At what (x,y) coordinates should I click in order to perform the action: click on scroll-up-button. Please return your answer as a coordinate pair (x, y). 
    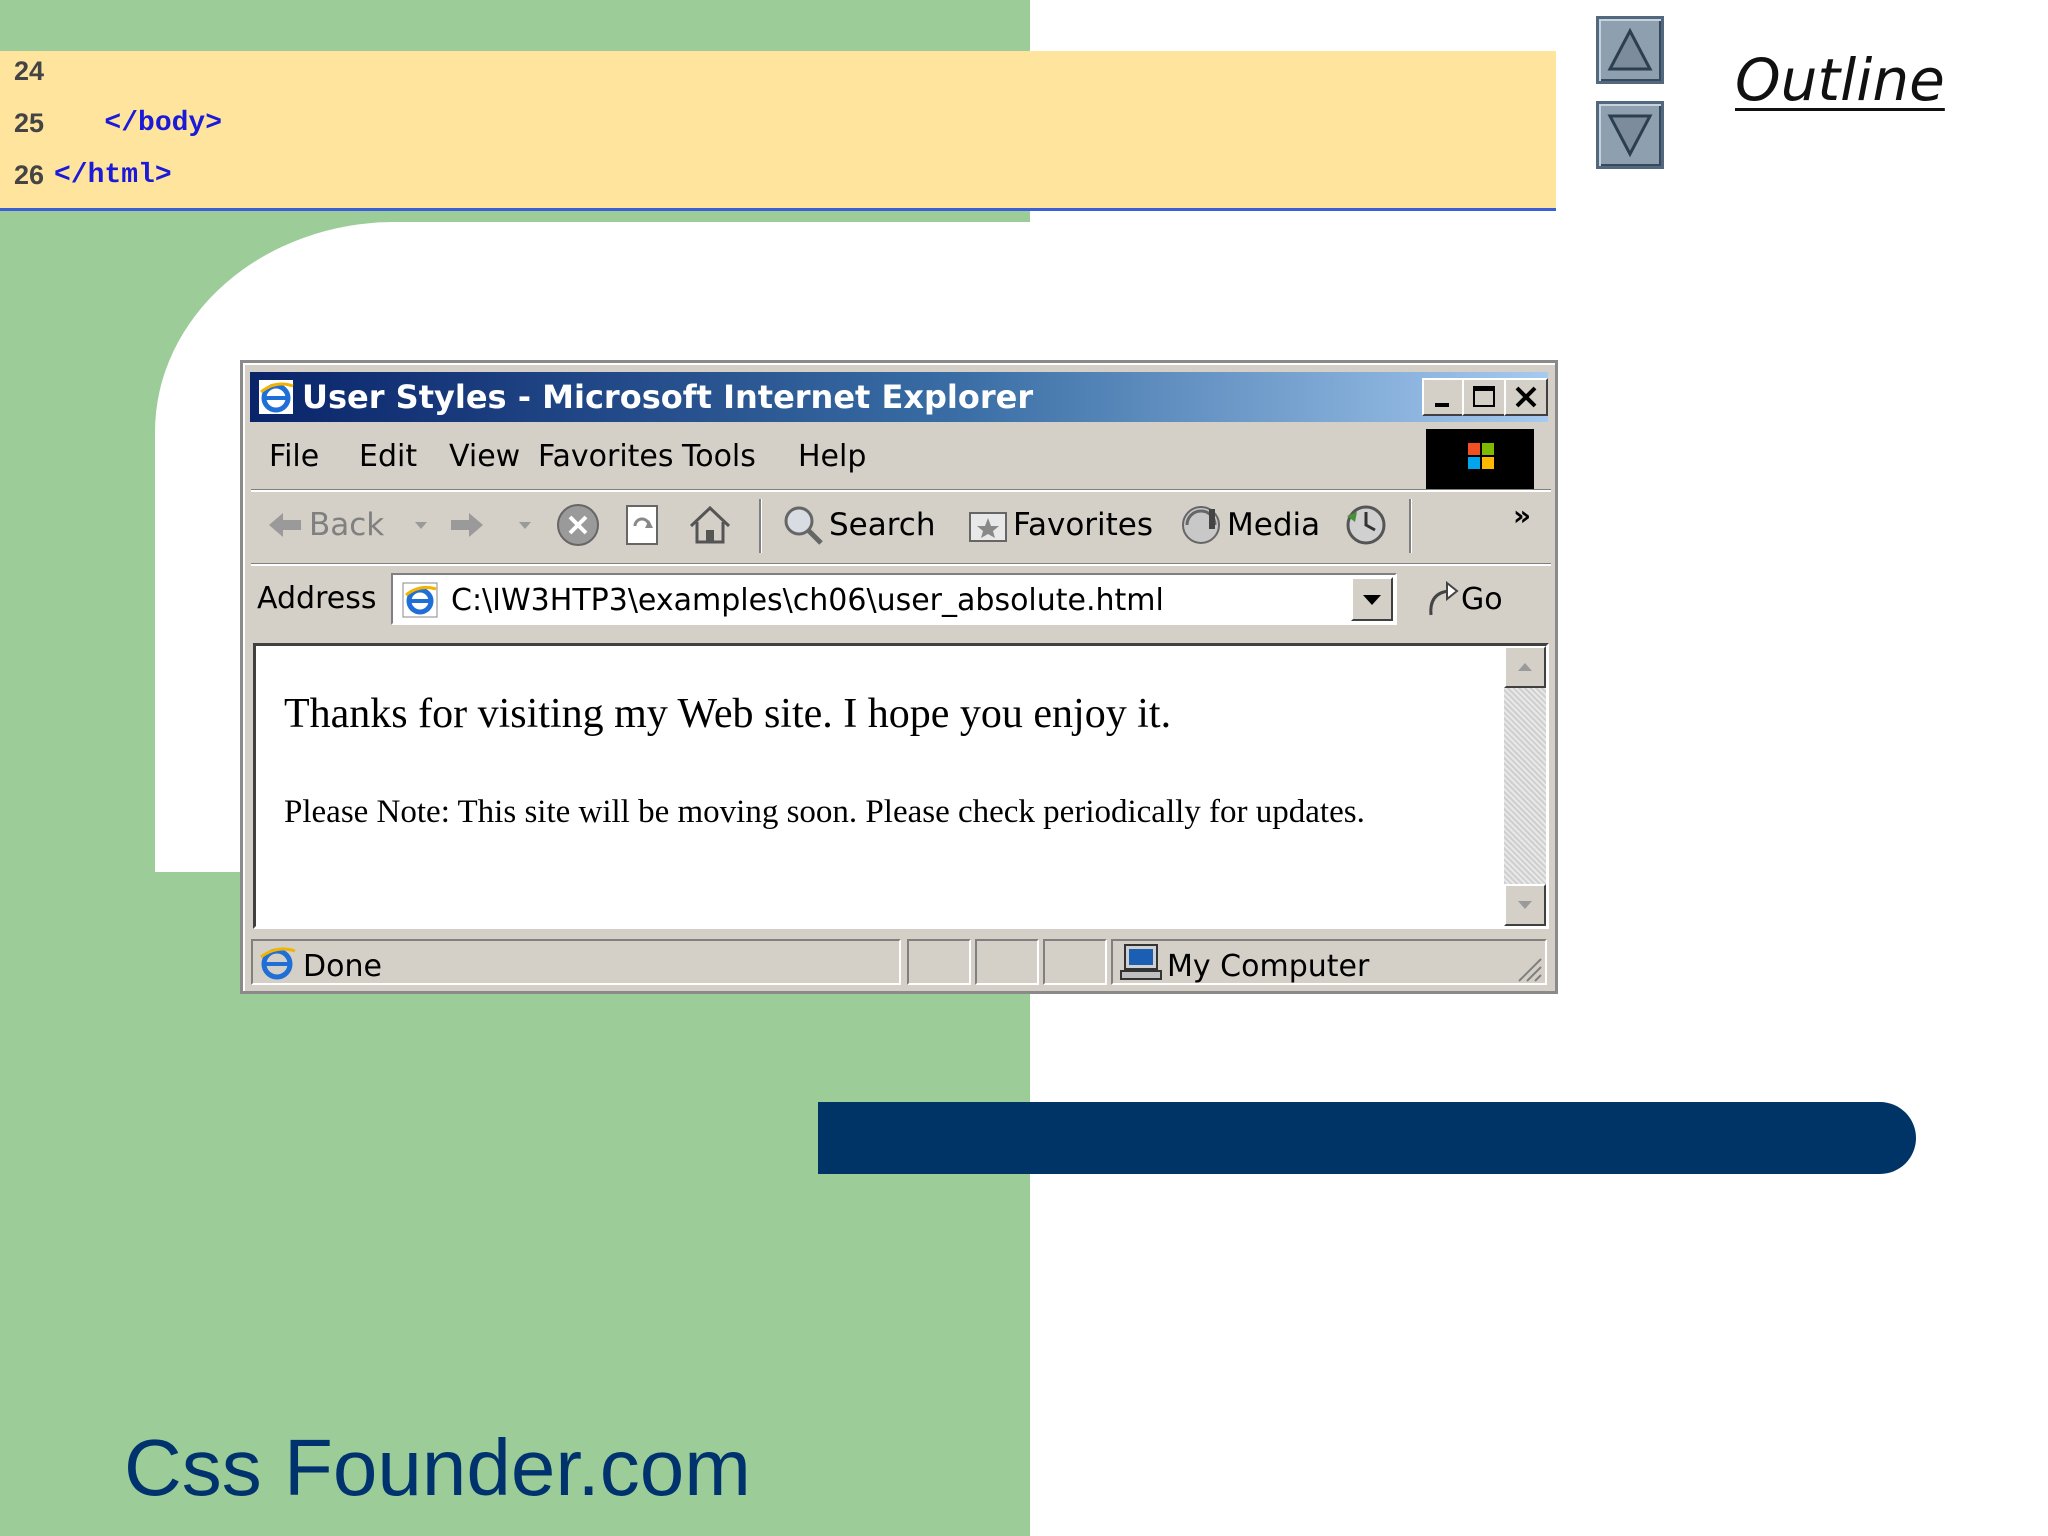
    Looking at the image, I should click on (1525, 667).